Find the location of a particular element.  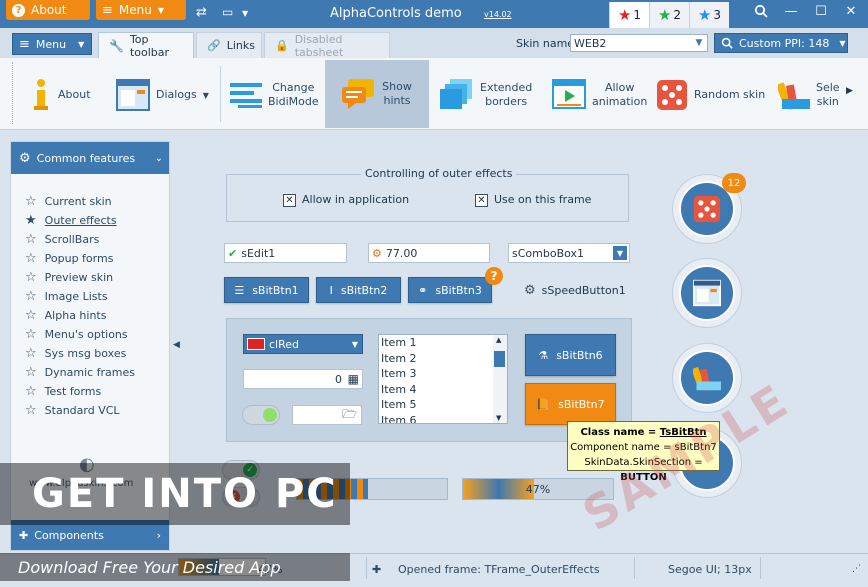

hamburger-icon: ≡ is located at coordinates (24, 44).